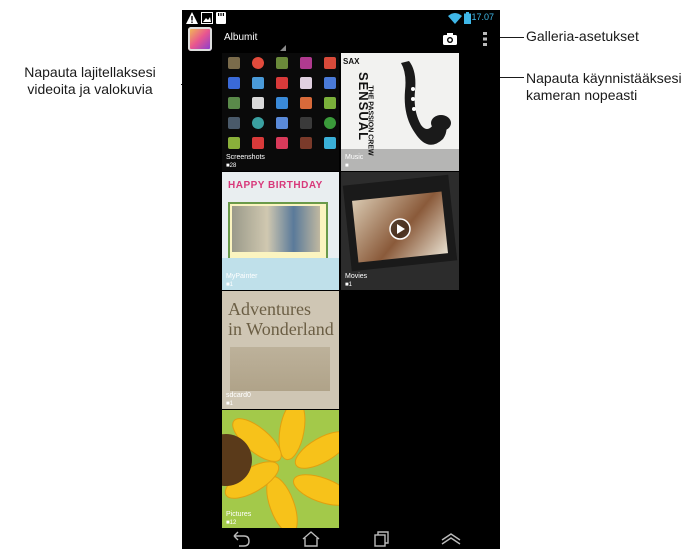 The image size is (699, 549). I want to click on book-illustration, so click(280, 369).